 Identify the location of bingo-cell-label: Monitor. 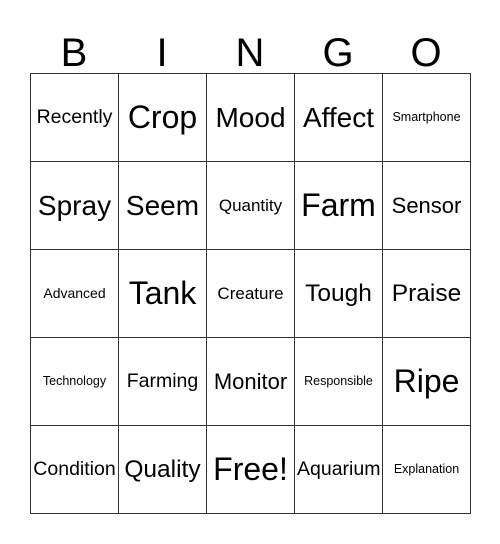
(250, 381).